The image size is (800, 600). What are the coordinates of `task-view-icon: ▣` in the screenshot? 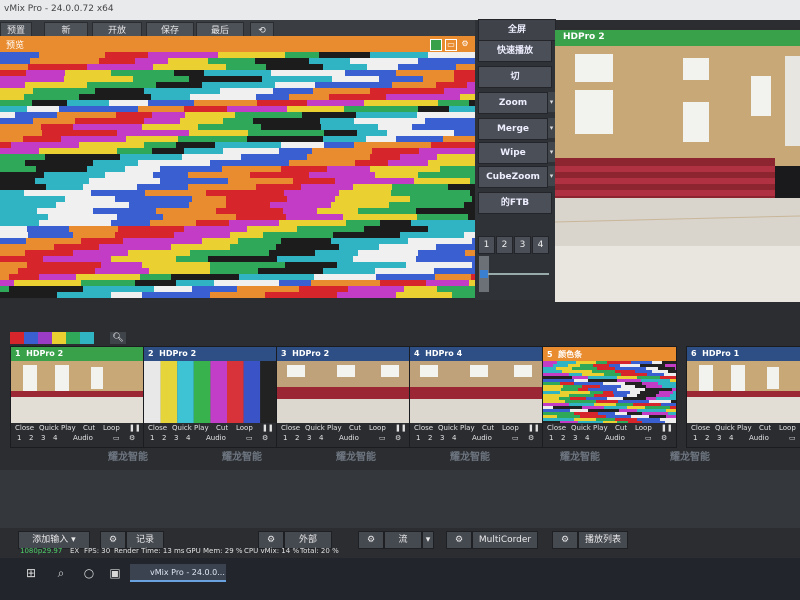 It's located at (115, 573).